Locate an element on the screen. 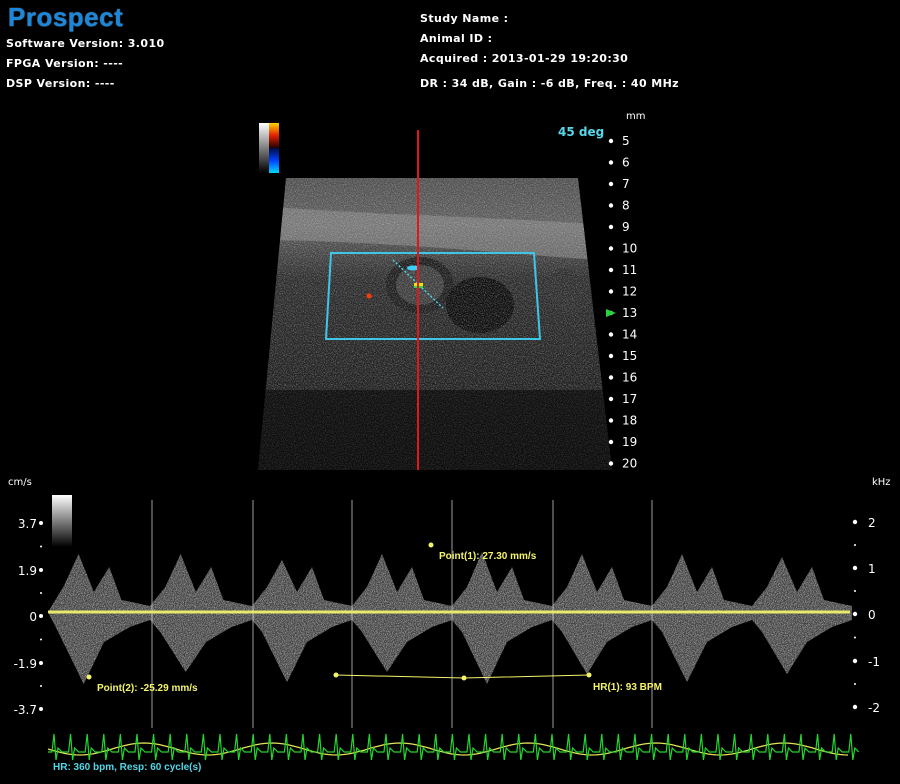  point2-marker is located at coordinates (89, 677).